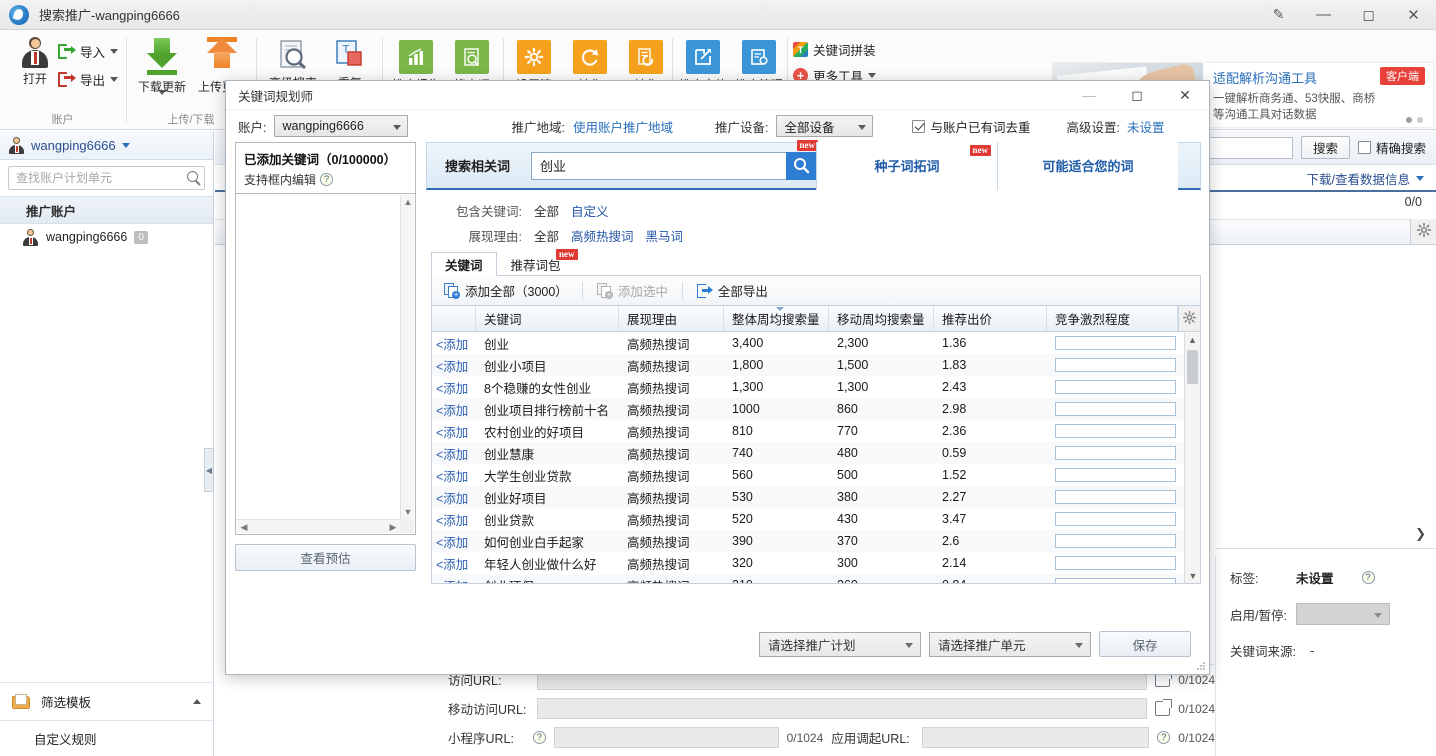 The width and height of the screenshot is (1436, 756). What do you see at coordinates (623, 126) in the screenshot?
I see `dialog-region-link: 使用账户推广地域` at bounding box center [623, 126].